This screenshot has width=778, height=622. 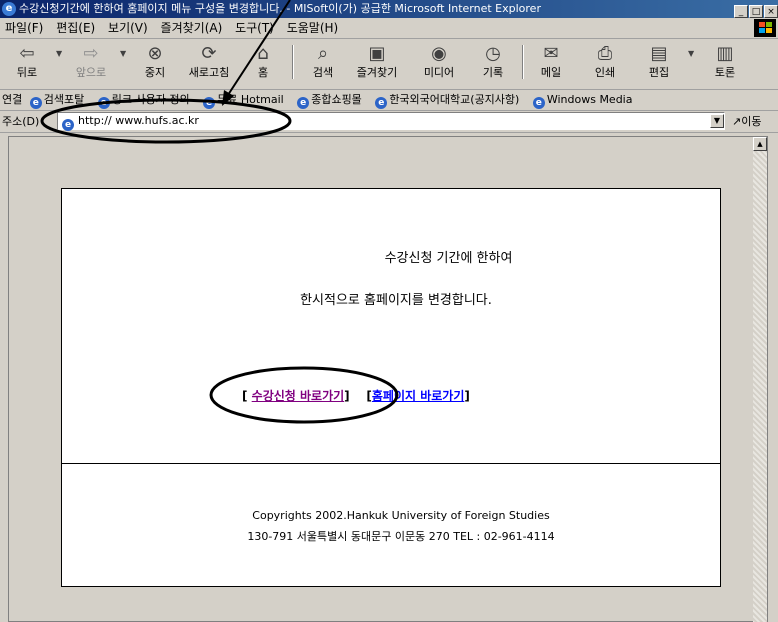 What do you see at coordinates (691, 53) in the screenshot?
I see `edit-dropdown-icon: ▼` at bounding box center [691, 53].